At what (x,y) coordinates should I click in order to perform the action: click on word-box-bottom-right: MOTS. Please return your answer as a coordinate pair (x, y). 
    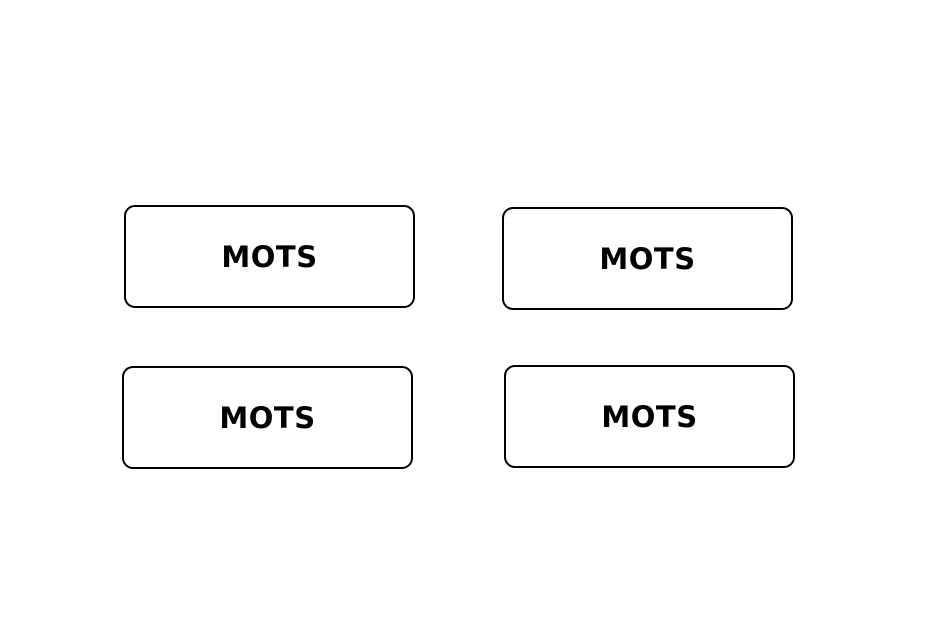
    Looking at the image, I should click on (649, 416).